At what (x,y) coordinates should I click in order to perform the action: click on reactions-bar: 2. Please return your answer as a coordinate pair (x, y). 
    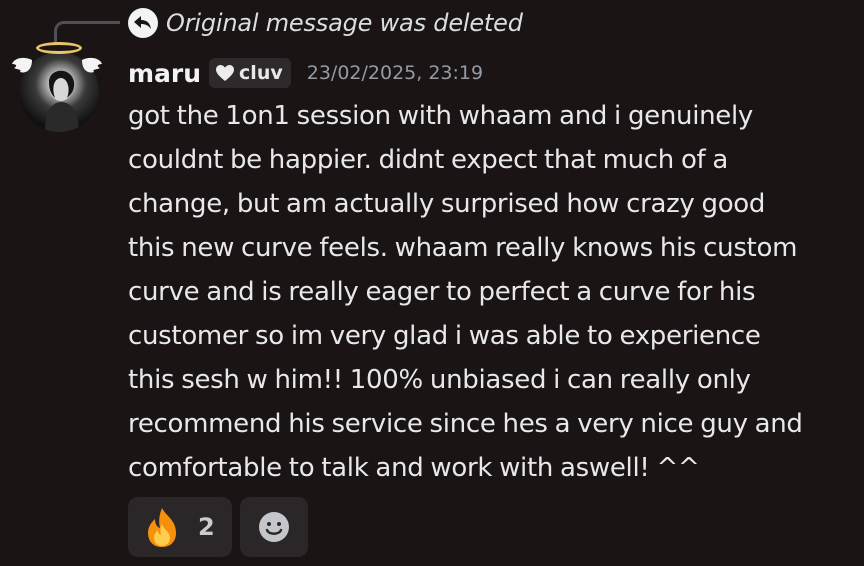
    Looking at the image, I should click on (218, 527).